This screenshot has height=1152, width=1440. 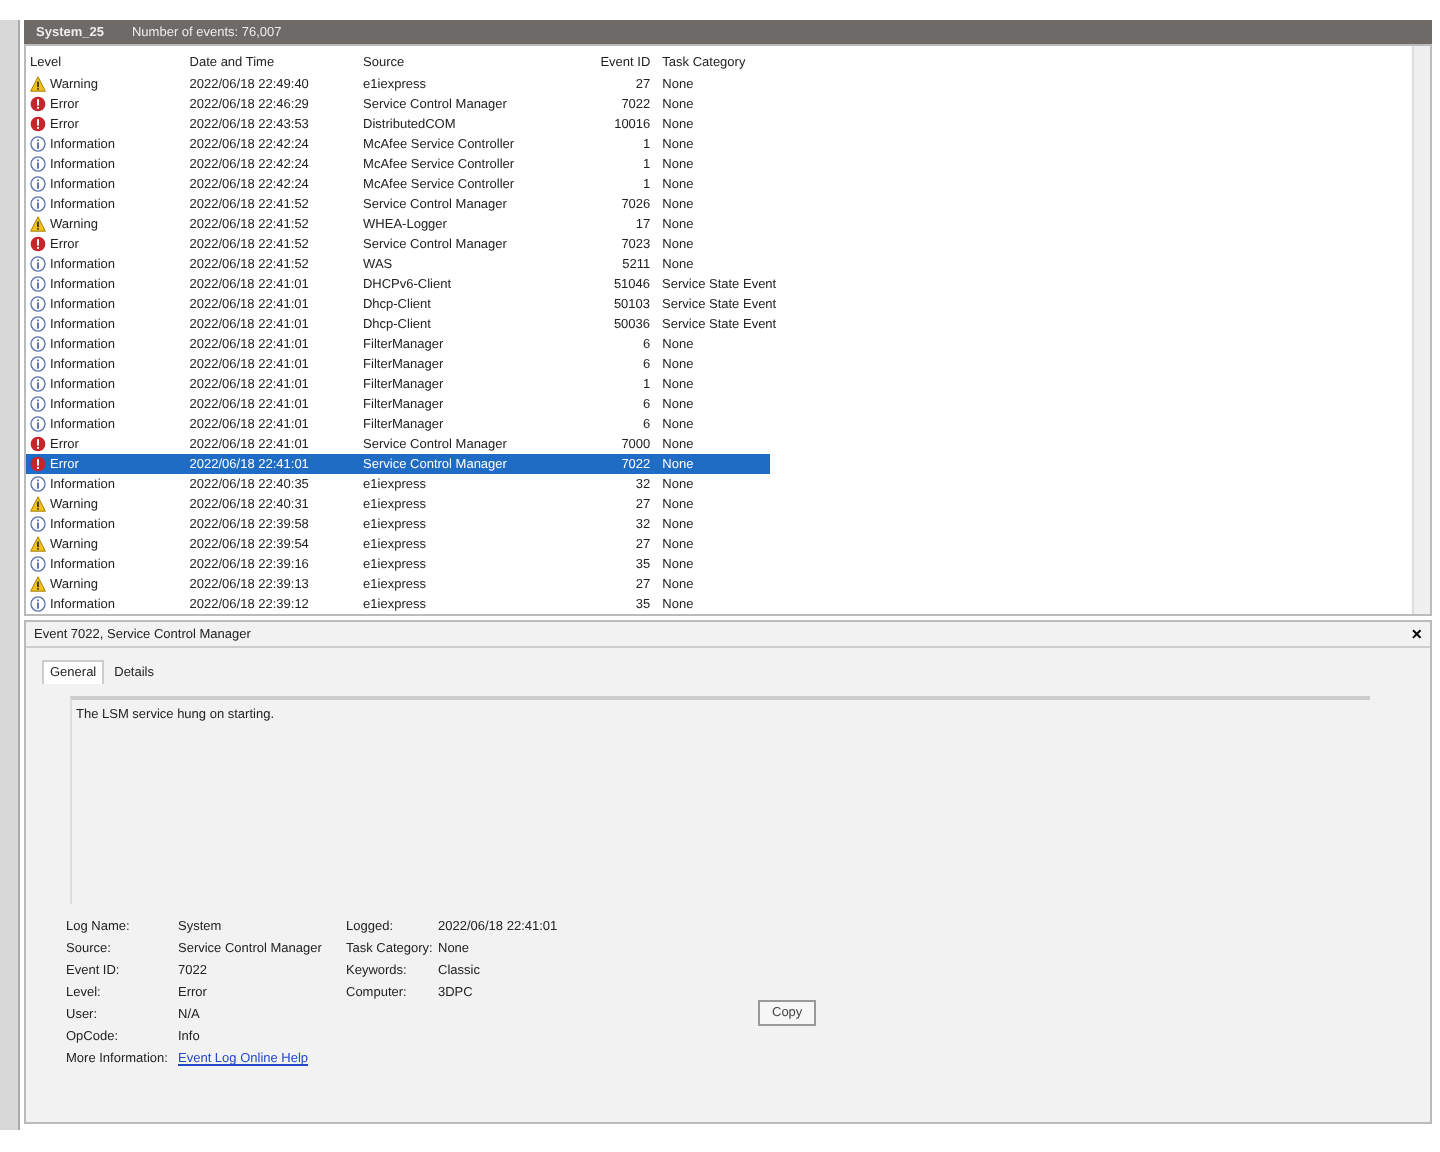 What do you see at coordinates (1416, 634) in the screenshot?
I see `close-button: ×` at bounding box center [1416, 634].